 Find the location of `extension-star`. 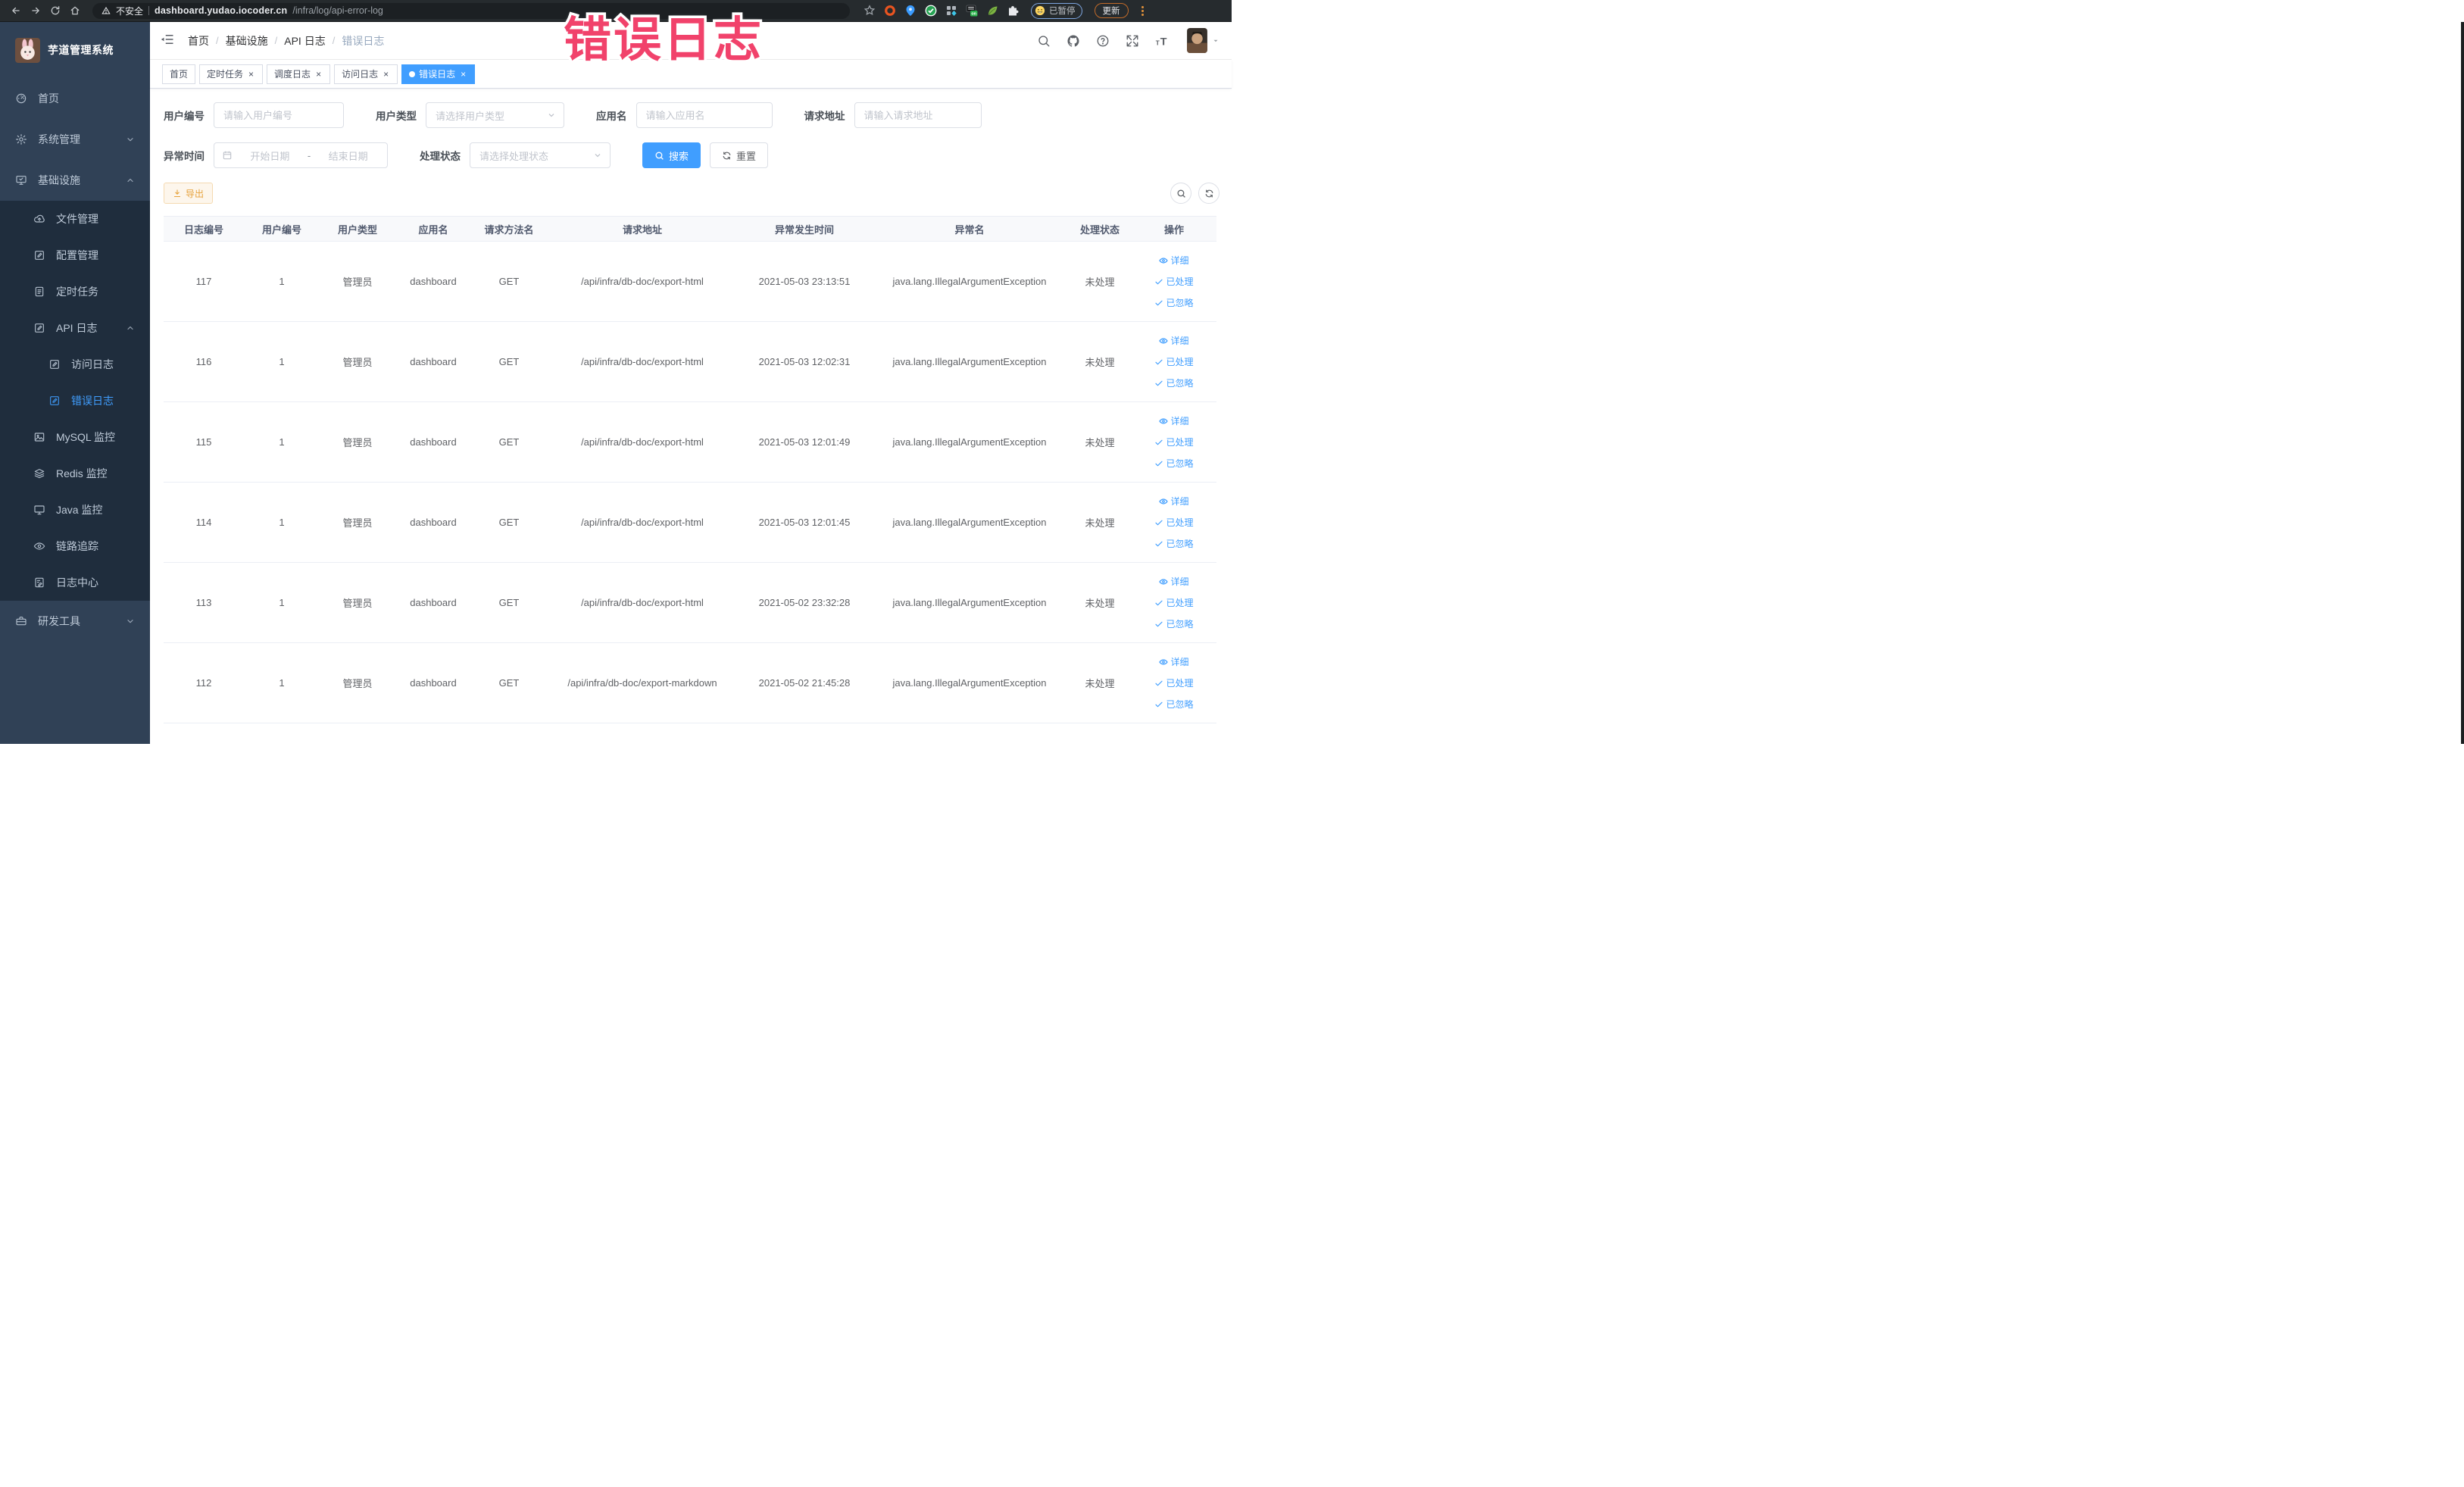

extension-star is located at coordinates (869, 11).